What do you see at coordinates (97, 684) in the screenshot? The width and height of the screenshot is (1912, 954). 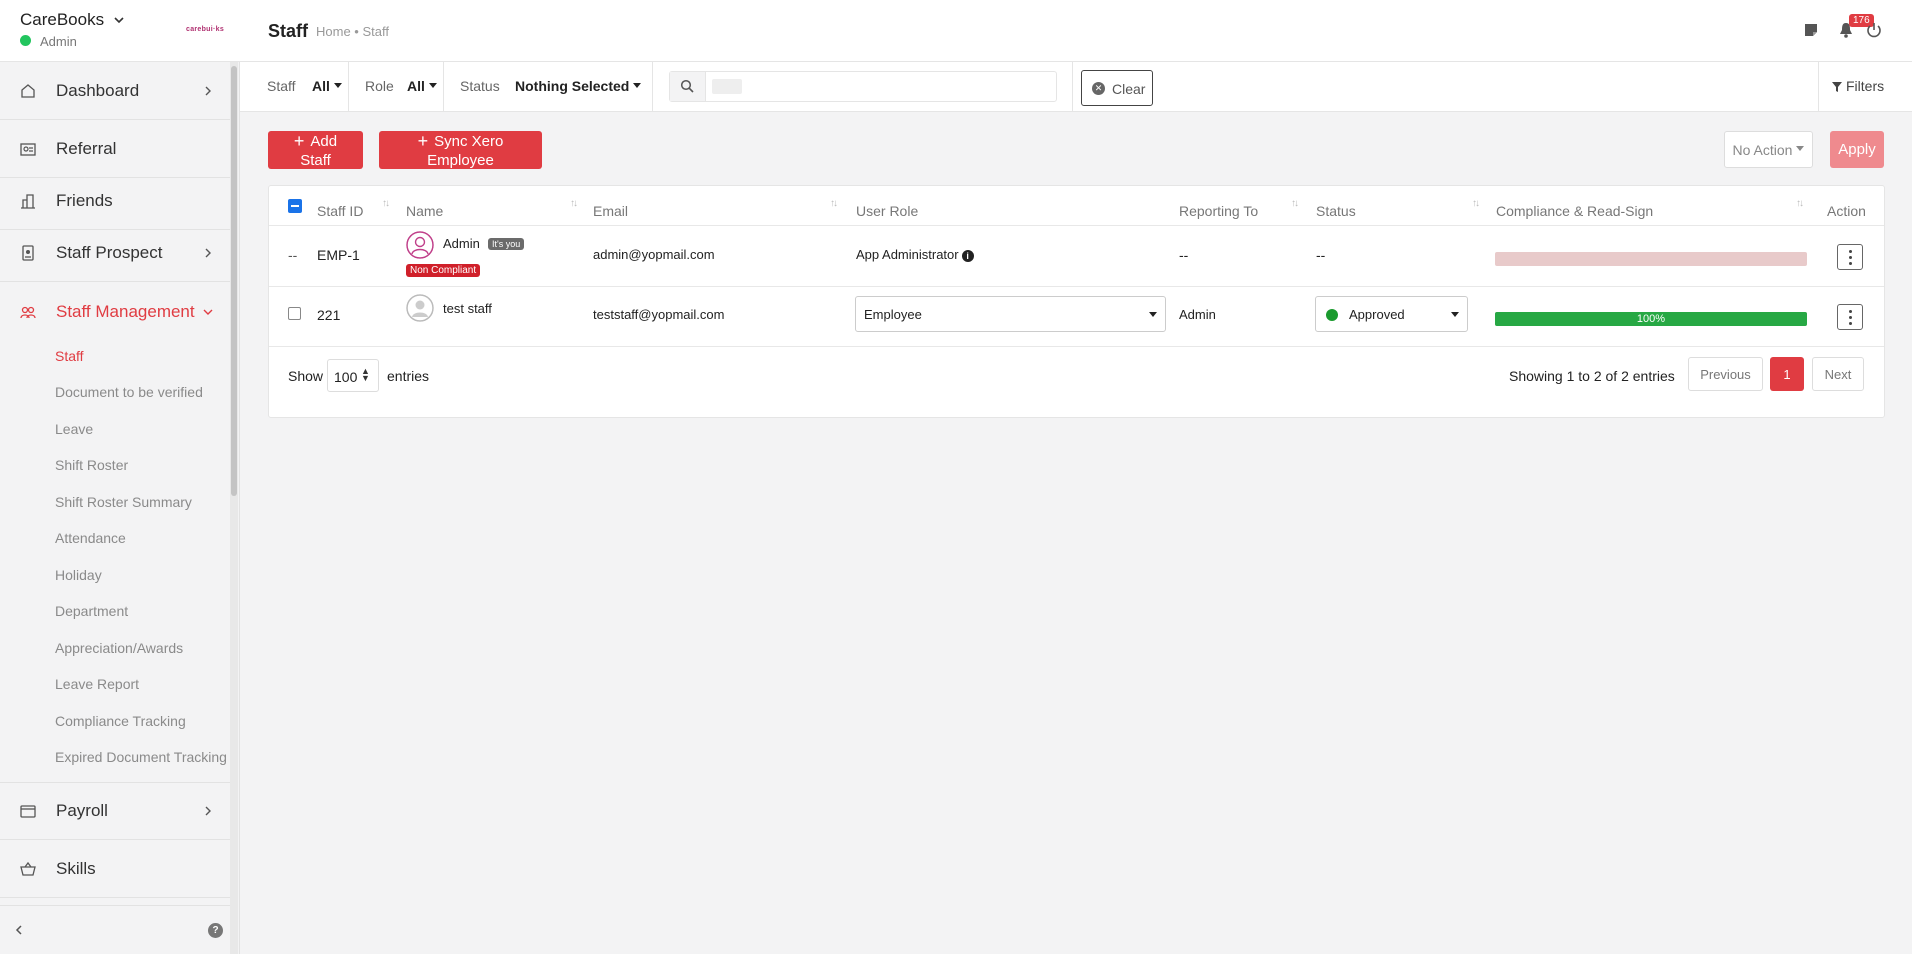 I see `sidebar-sub-leave-report: Leave Report` at bounding box center [97, 684].